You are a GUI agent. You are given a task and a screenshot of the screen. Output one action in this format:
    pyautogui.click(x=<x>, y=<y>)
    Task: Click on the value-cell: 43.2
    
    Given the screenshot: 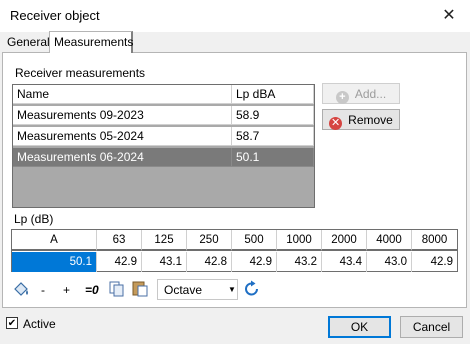 What is the action you would take?
    pyautogui.click(x=299, y=262)
    